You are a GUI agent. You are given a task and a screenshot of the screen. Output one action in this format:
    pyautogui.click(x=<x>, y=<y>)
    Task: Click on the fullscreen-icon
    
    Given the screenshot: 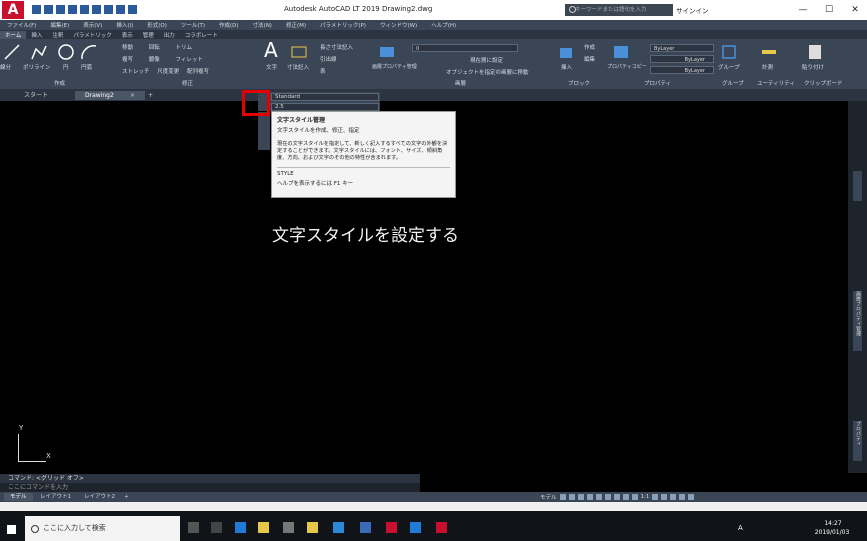 What is the action you would take?
    pyautogui.click(x=682, y=497)
    